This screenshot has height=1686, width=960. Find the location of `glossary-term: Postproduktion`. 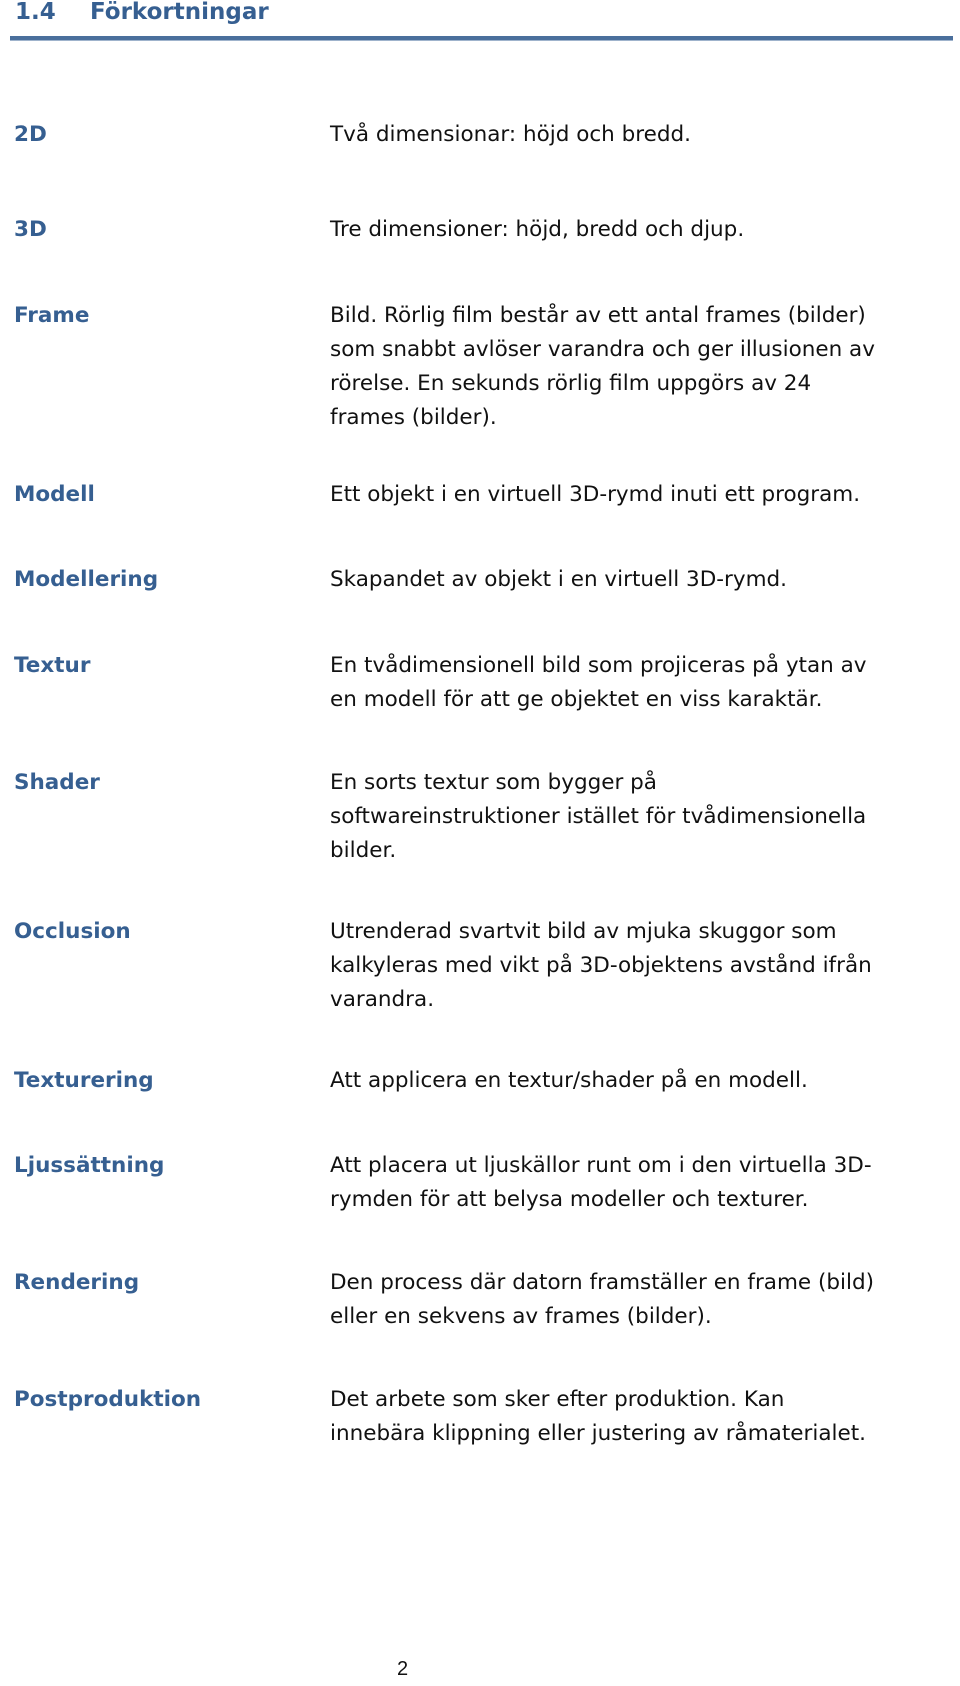

glossary-term: Postproduktion is located at coordinates (108, 1399).